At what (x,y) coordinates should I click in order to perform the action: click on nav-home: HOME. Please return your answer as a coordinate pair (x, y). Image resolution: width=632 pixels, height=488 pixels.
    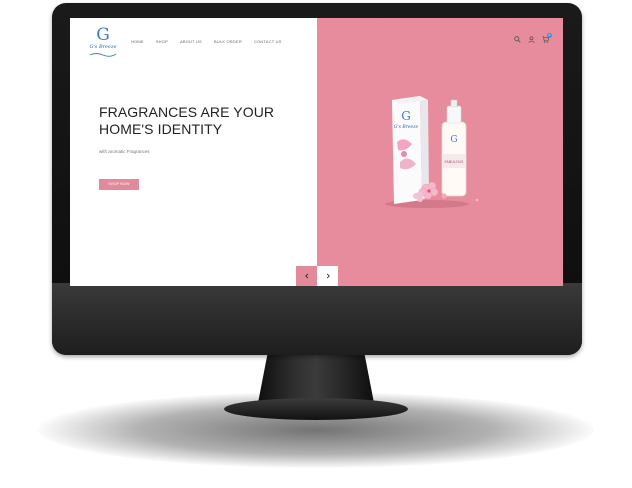
    Looking at the image, I should click on (137, 41).